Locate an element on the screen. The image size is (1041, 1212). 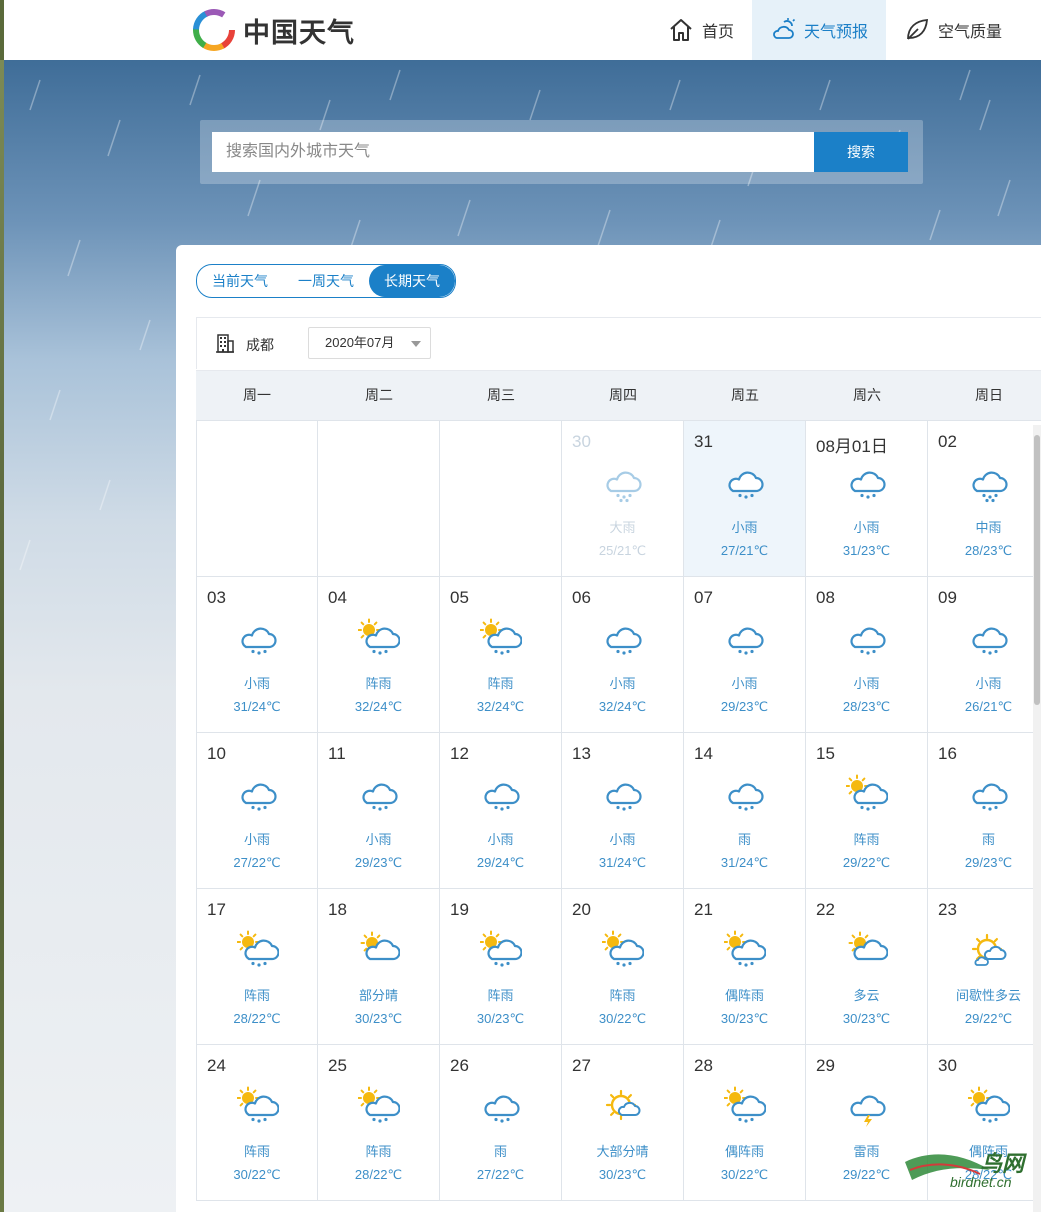
site-logo: 中国天气 is located at coordinates (274, 30).